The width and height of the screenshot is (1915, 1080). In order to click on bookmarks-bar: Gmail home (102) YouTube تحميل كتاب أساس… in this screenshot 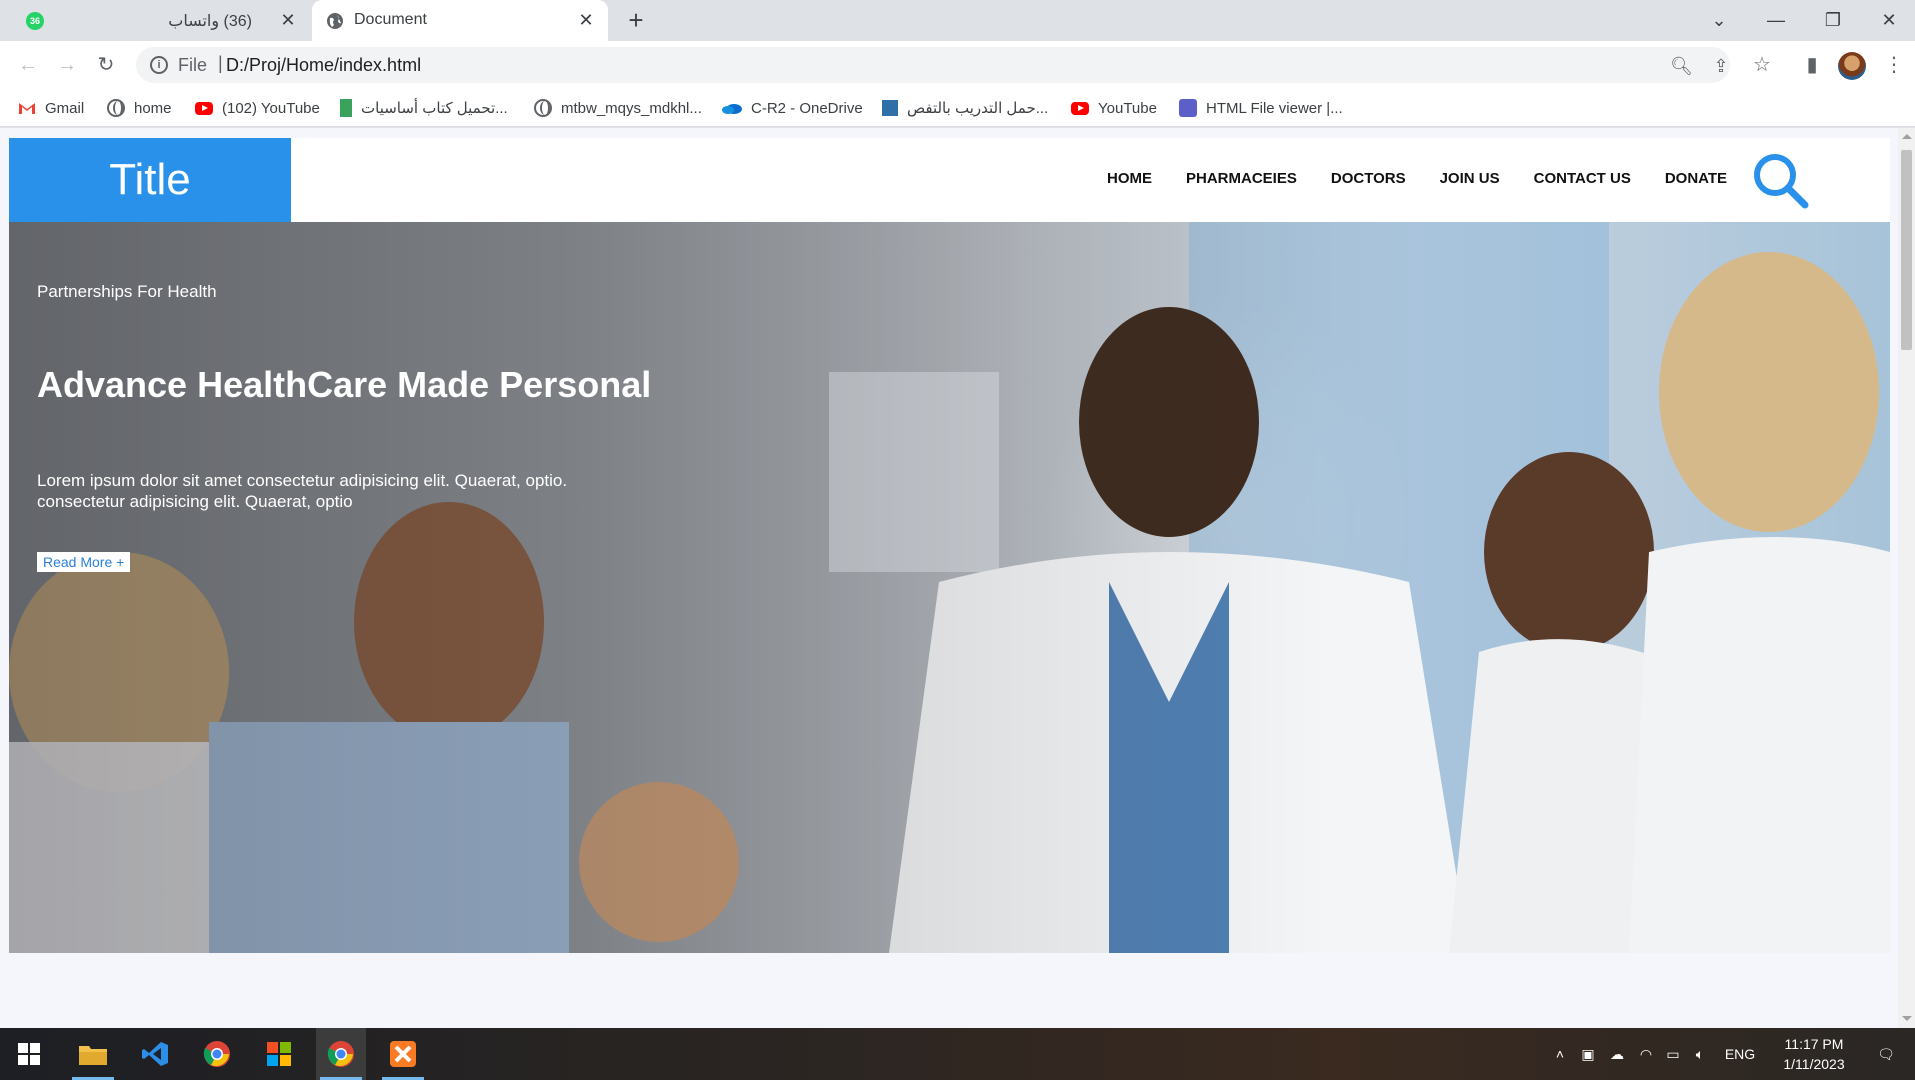, I will do `click(957, 108)`.